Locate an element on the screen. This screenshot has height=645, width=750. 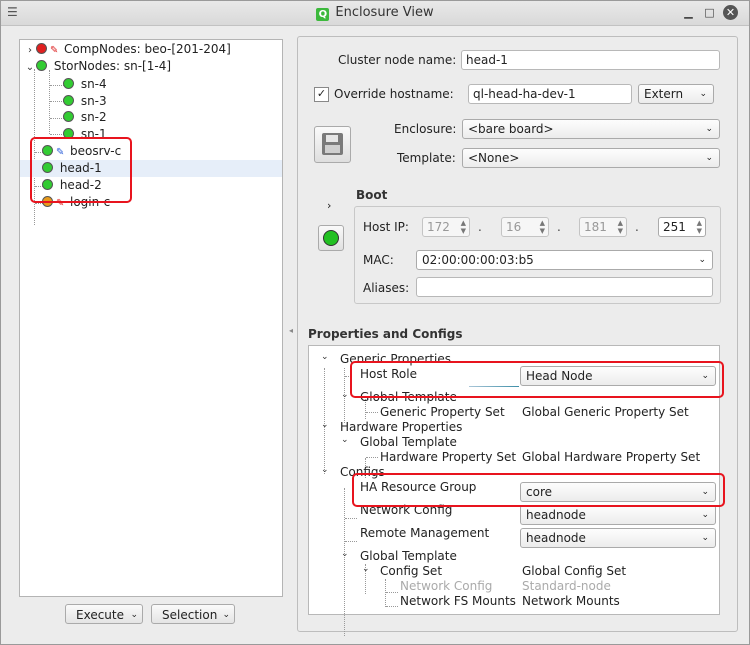
remote-management-select: headnode ⌄ is located at coordinates (618, 538).